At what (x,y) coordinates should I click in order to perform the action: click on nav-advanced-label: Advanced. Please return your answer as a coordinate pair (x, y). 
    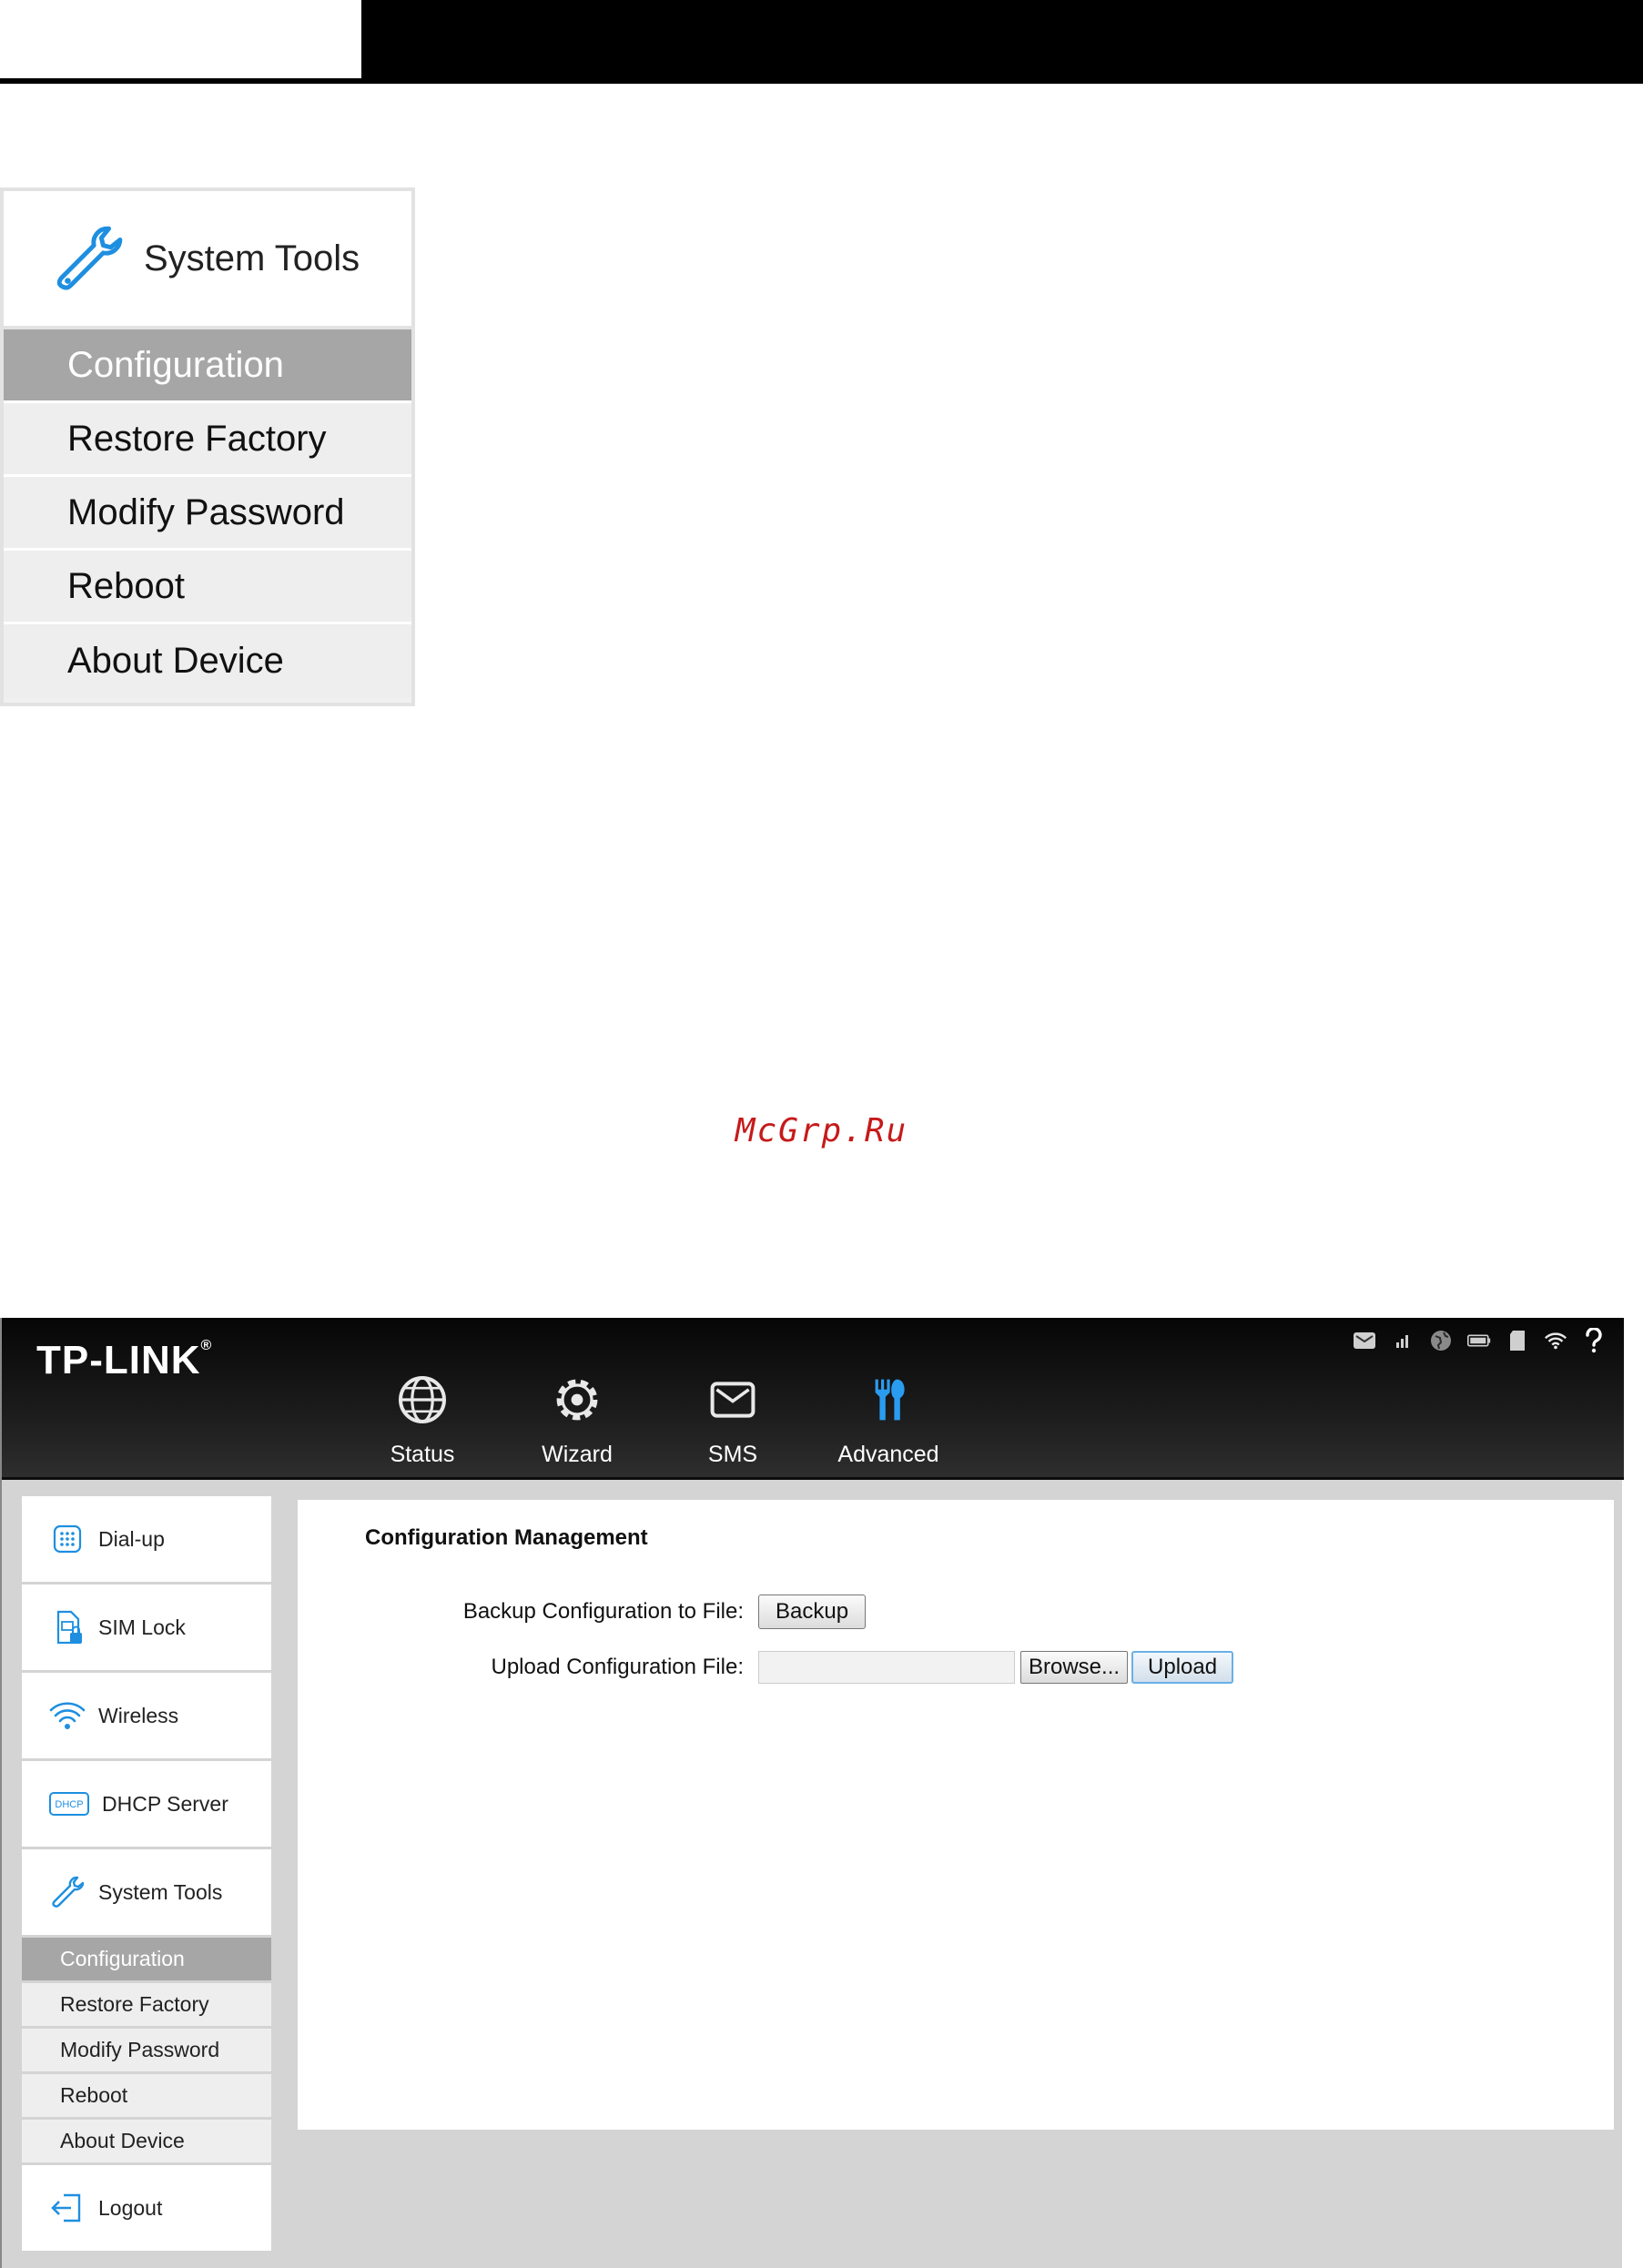
    Looking at the image, I should click on (888, 1454).